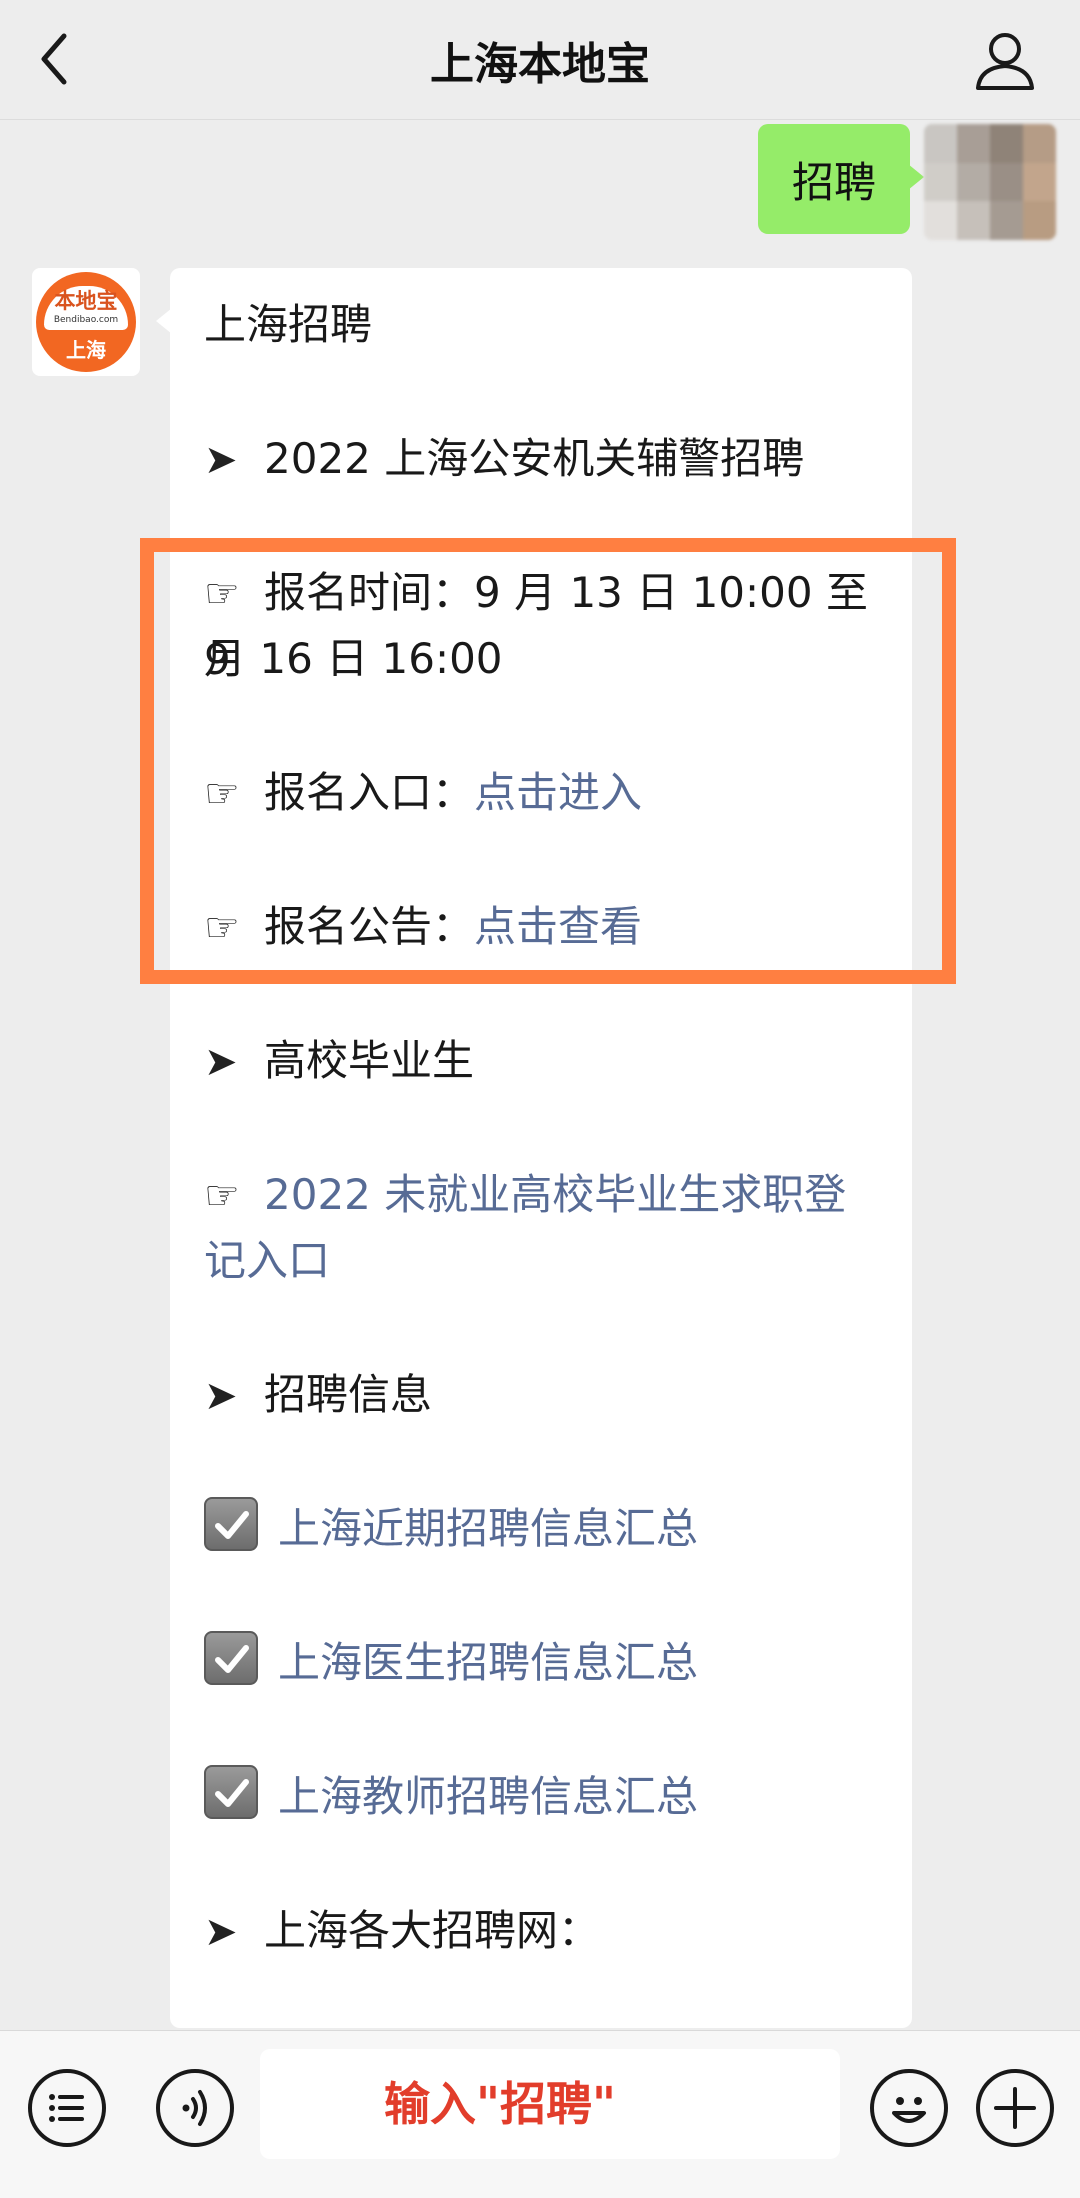 The image size is (1080, 2198). Describe the element at coordinates (1005, 61) in the screenshot. I see `profile-icon` at that location.